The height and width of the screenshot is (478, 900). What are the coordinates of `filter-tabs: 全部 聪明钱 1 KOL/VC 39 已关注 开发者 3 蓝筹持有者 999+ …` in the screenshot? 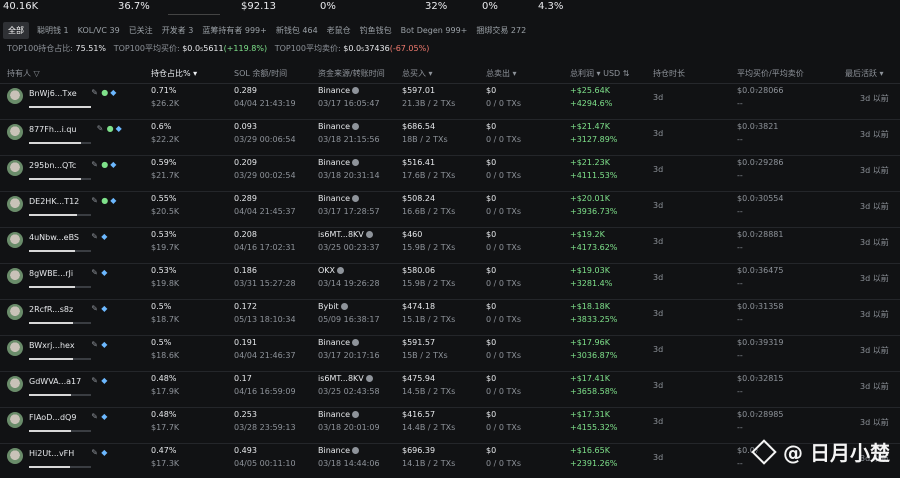 It's located at (267, 30).